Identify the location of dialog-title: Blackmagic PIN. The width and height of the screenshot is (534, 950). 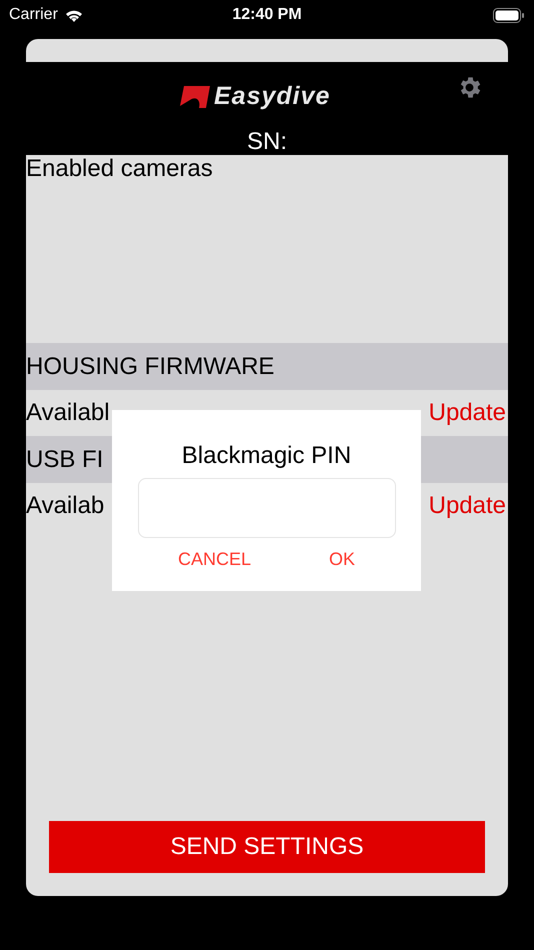
(267, 456).